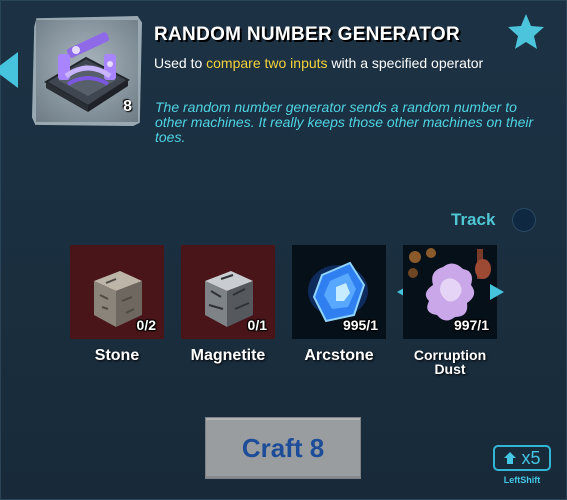 This screenshot has height=500, width=567. I want to click on favorite-star-icon, so click(526, 32).